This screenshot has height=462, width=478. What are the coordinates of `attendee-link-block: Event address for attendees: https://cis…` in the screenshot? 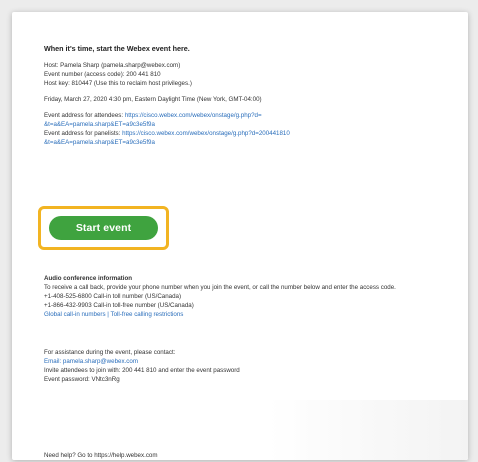 It's located at (249, 129).